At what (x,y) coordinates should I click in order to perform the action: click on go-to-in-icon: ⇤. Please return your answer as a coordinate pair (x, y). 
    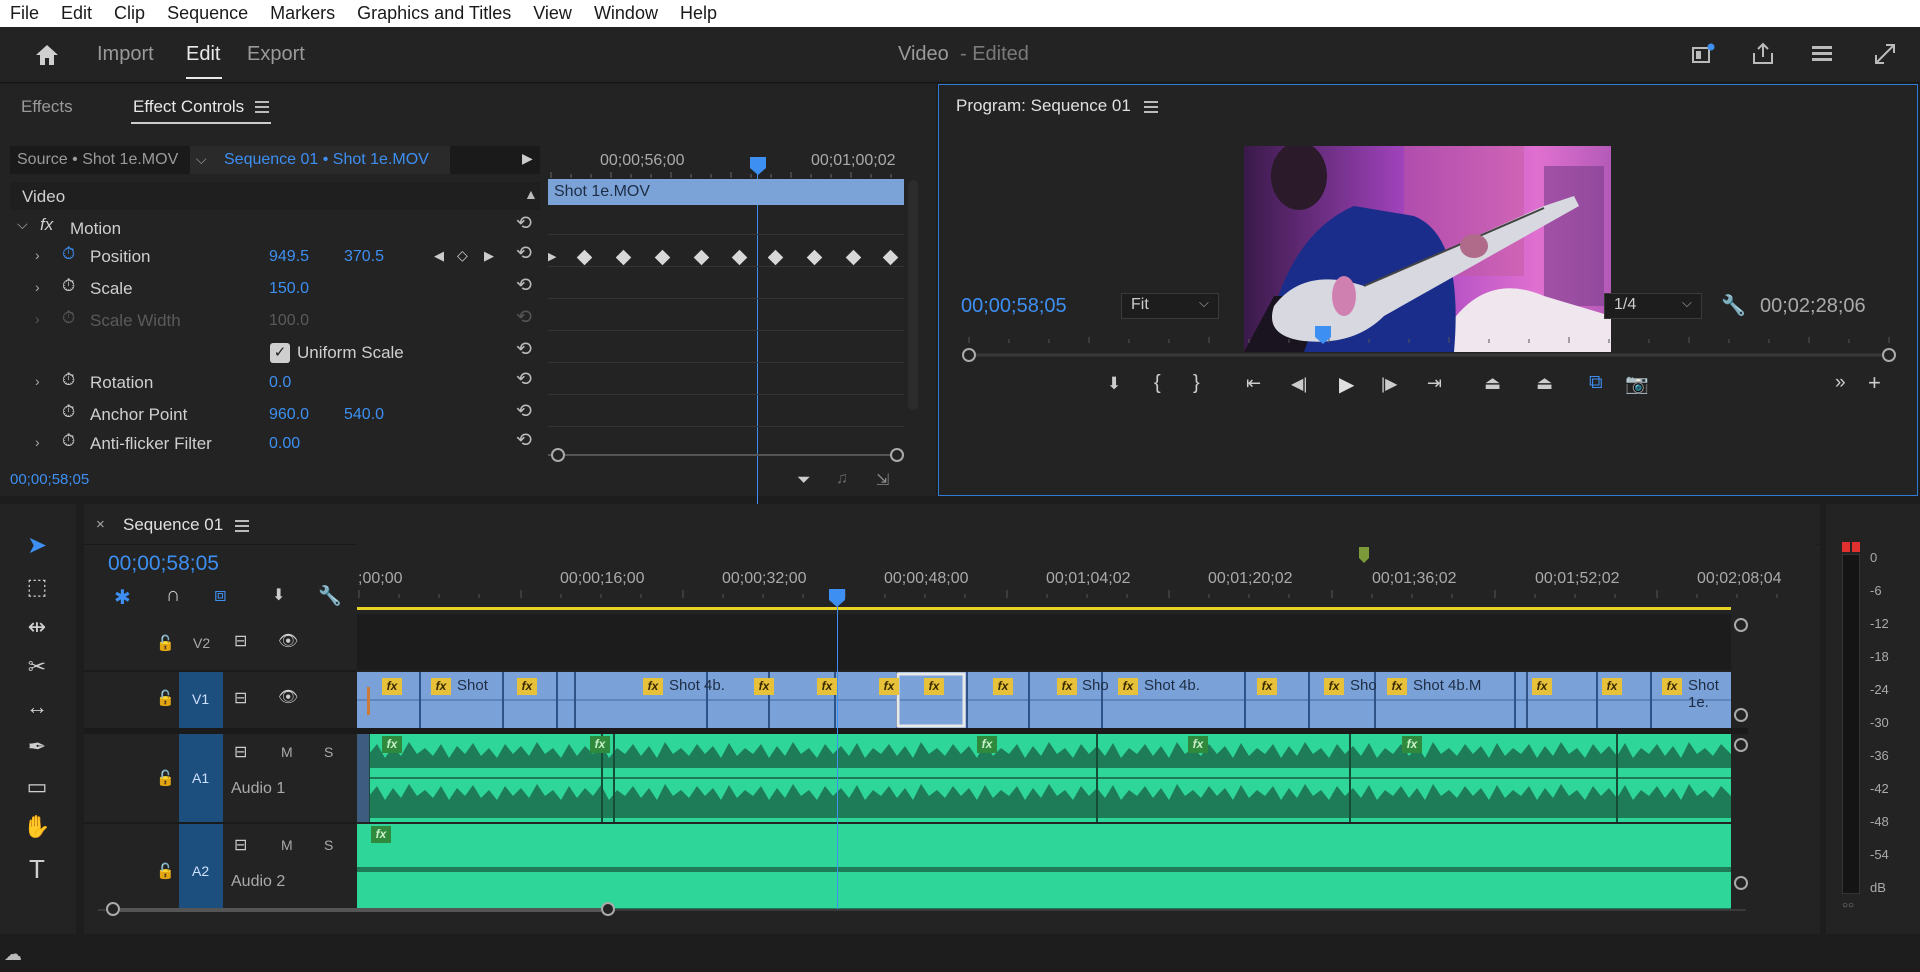
    Looking at the image, I should click on (1253, 383).